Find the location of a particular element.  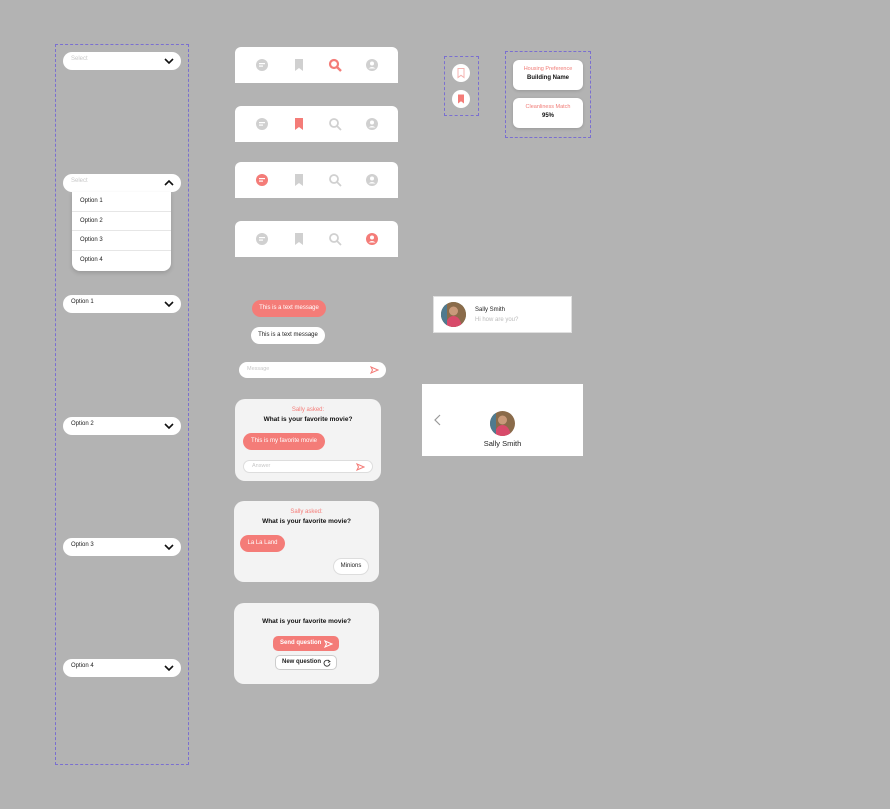

select-value: Option 4 is located at coordinates (82, 666).